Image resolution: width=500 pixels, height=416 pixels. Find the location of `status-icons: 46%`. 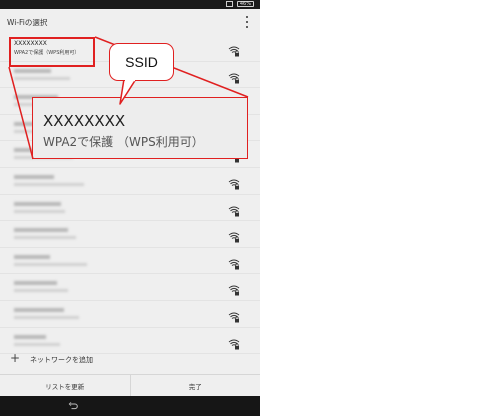

status-icons: 46% is located at coordinates (239, 4).